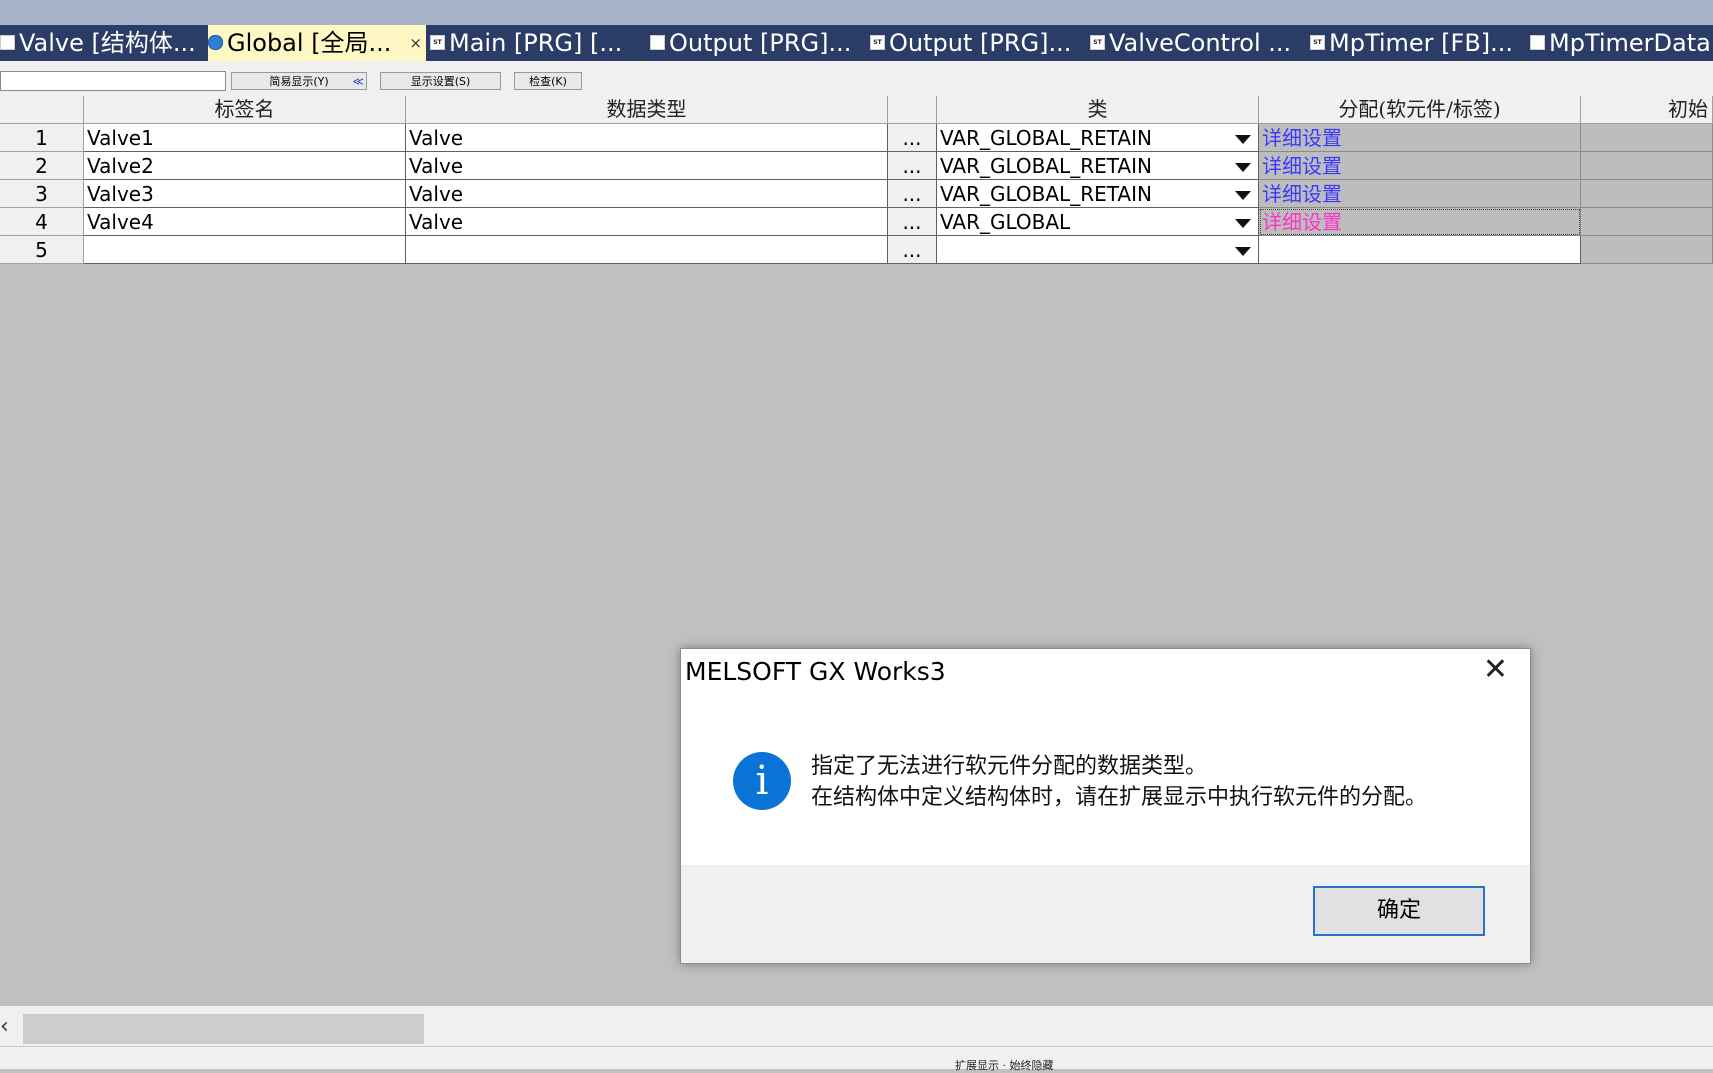 Image resolution: width=1713 pixels, height=1073 pixels. I want to click on header-row-number, so click(42, 109).